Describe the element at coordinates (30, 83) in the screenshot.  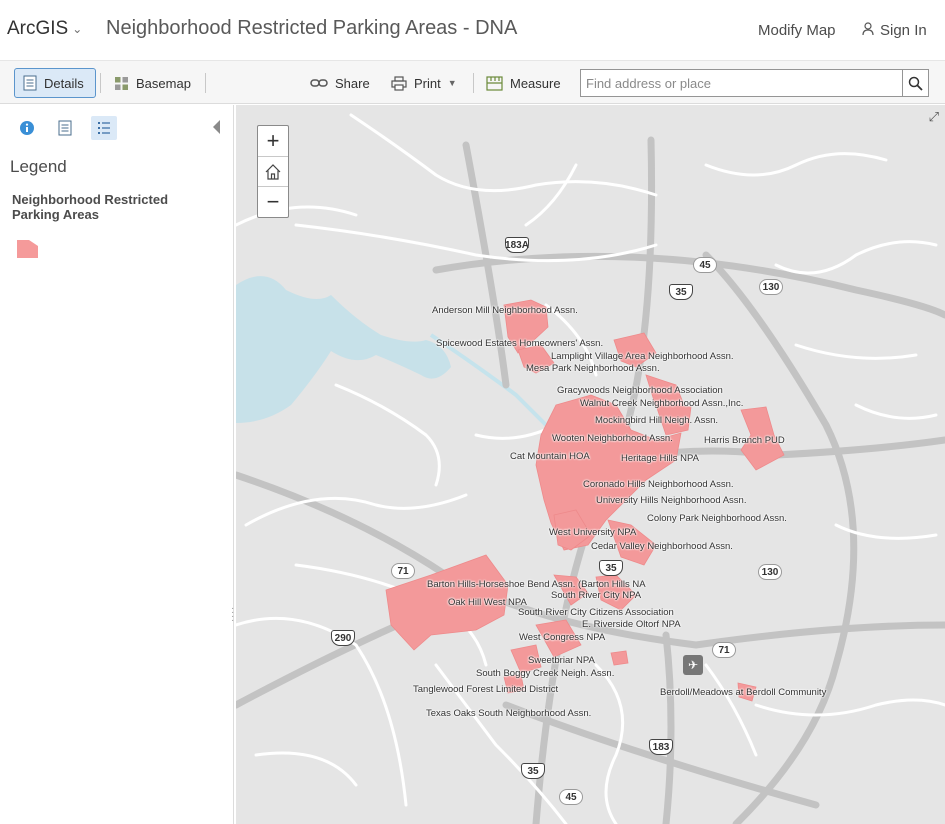
I see `details-icon` at that location.